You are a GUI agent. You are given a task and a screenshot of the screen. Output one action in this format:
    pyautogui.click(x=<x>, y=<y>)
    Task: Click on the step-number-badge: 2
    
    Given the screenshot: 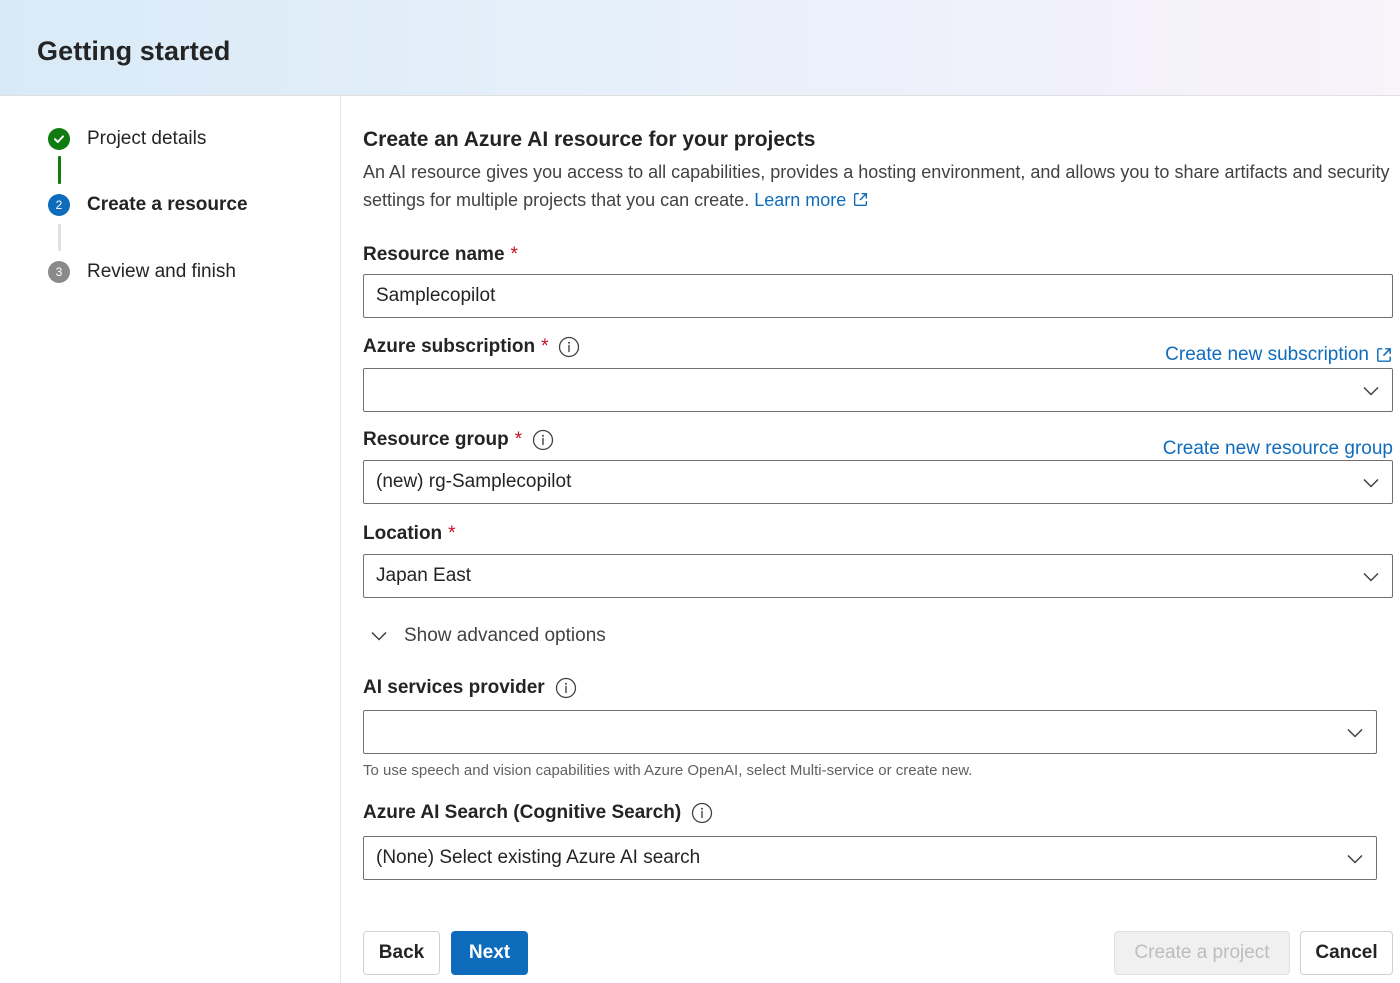 What is the action you would take?
    pyautogui.click(x=59, y=205)
    